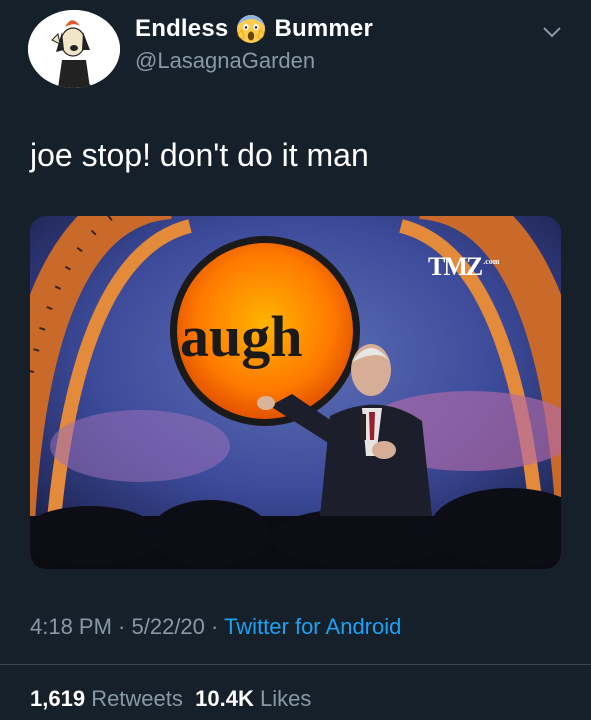 The width and height of the screenshot is (591, 720). I want to click on chevron-down-icon, so click(552, 32).